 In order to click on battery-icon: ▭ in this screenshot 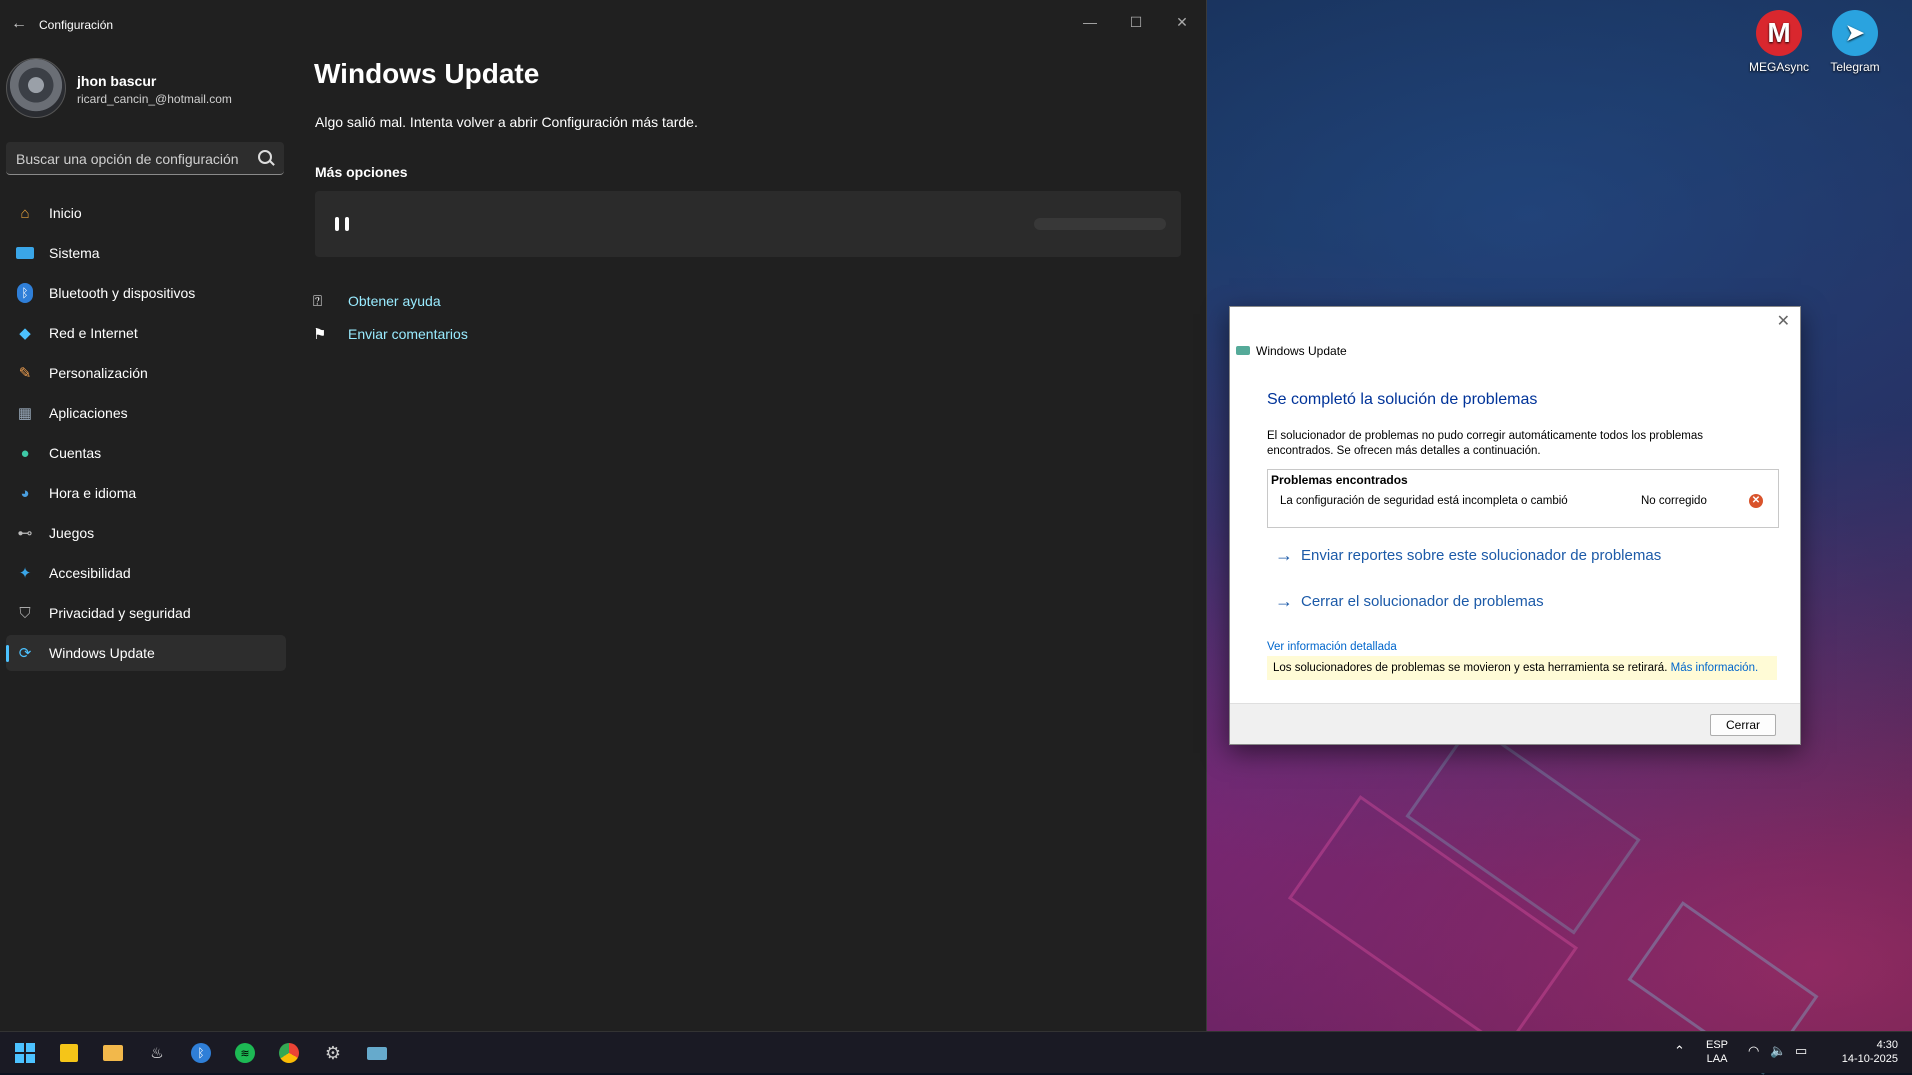, I will do `click(1801, 1051)`.